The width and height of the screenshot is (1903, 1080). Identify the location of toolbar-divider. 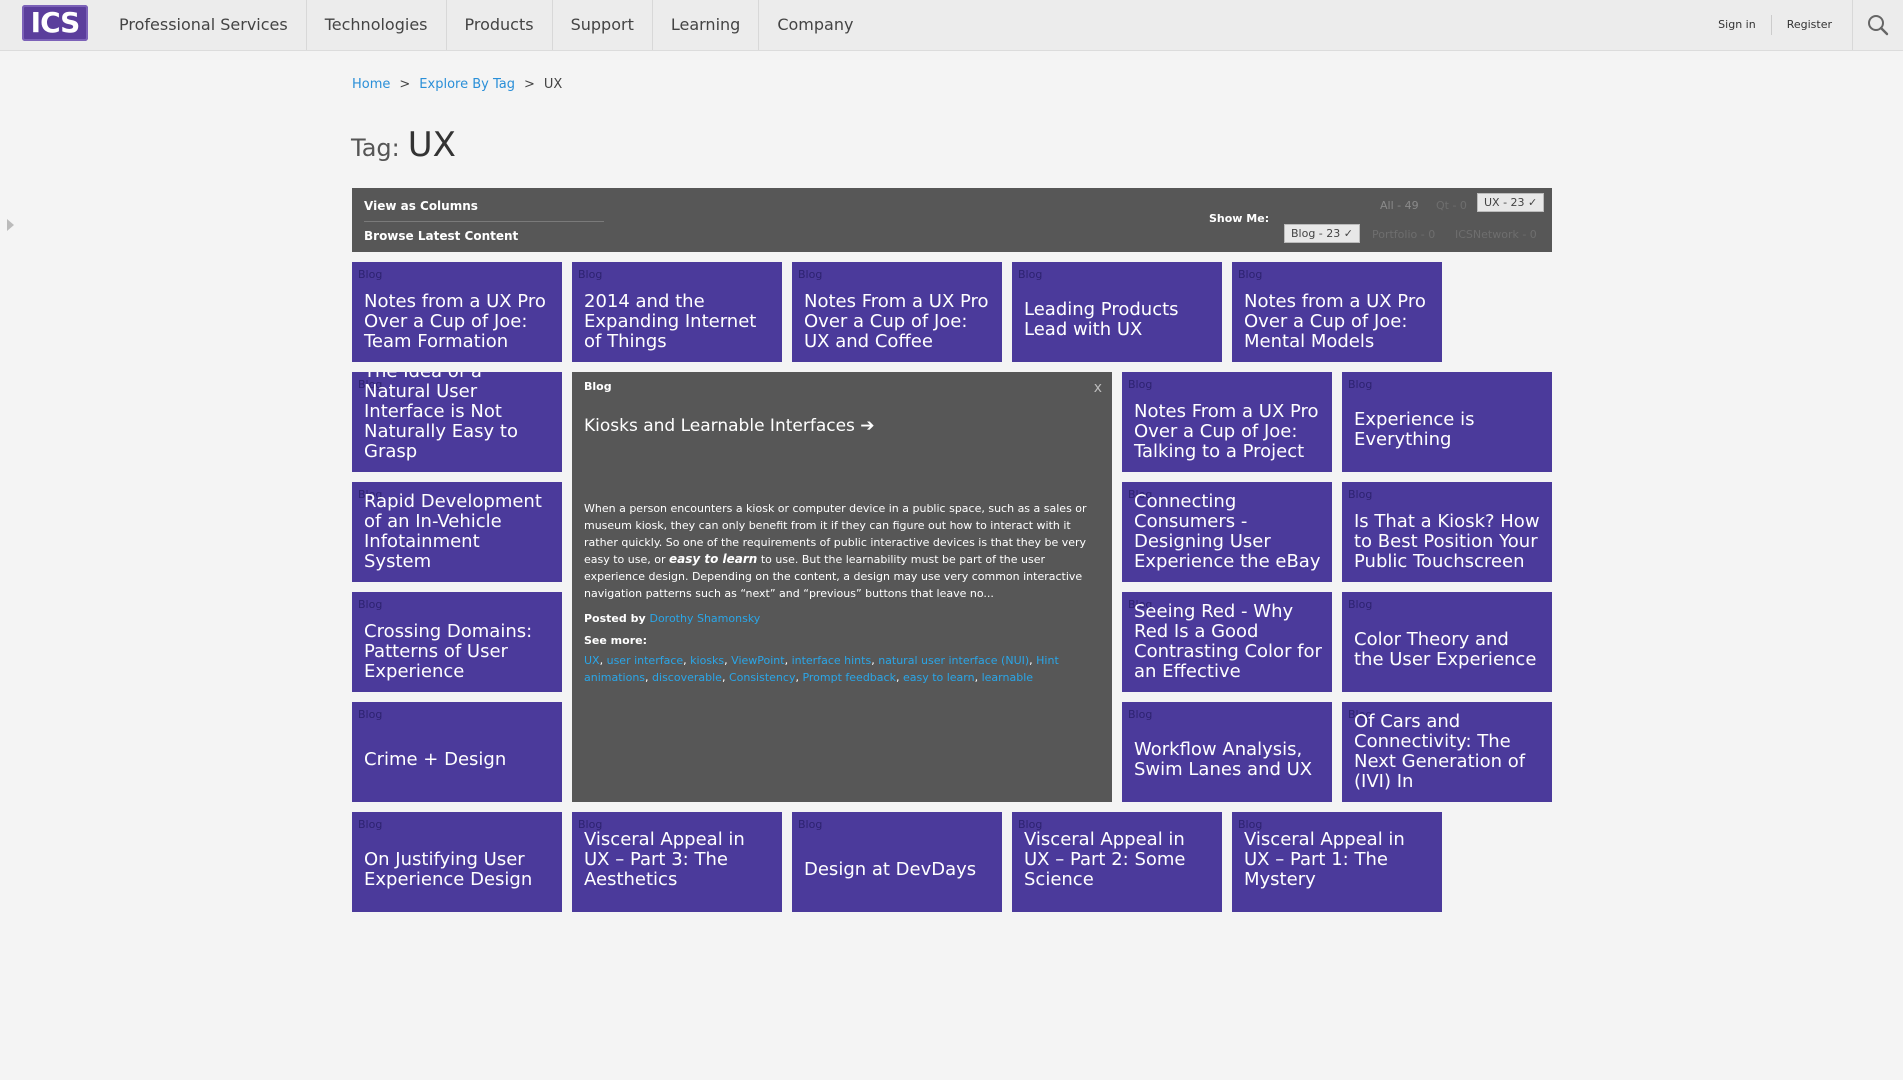
(484, 221).